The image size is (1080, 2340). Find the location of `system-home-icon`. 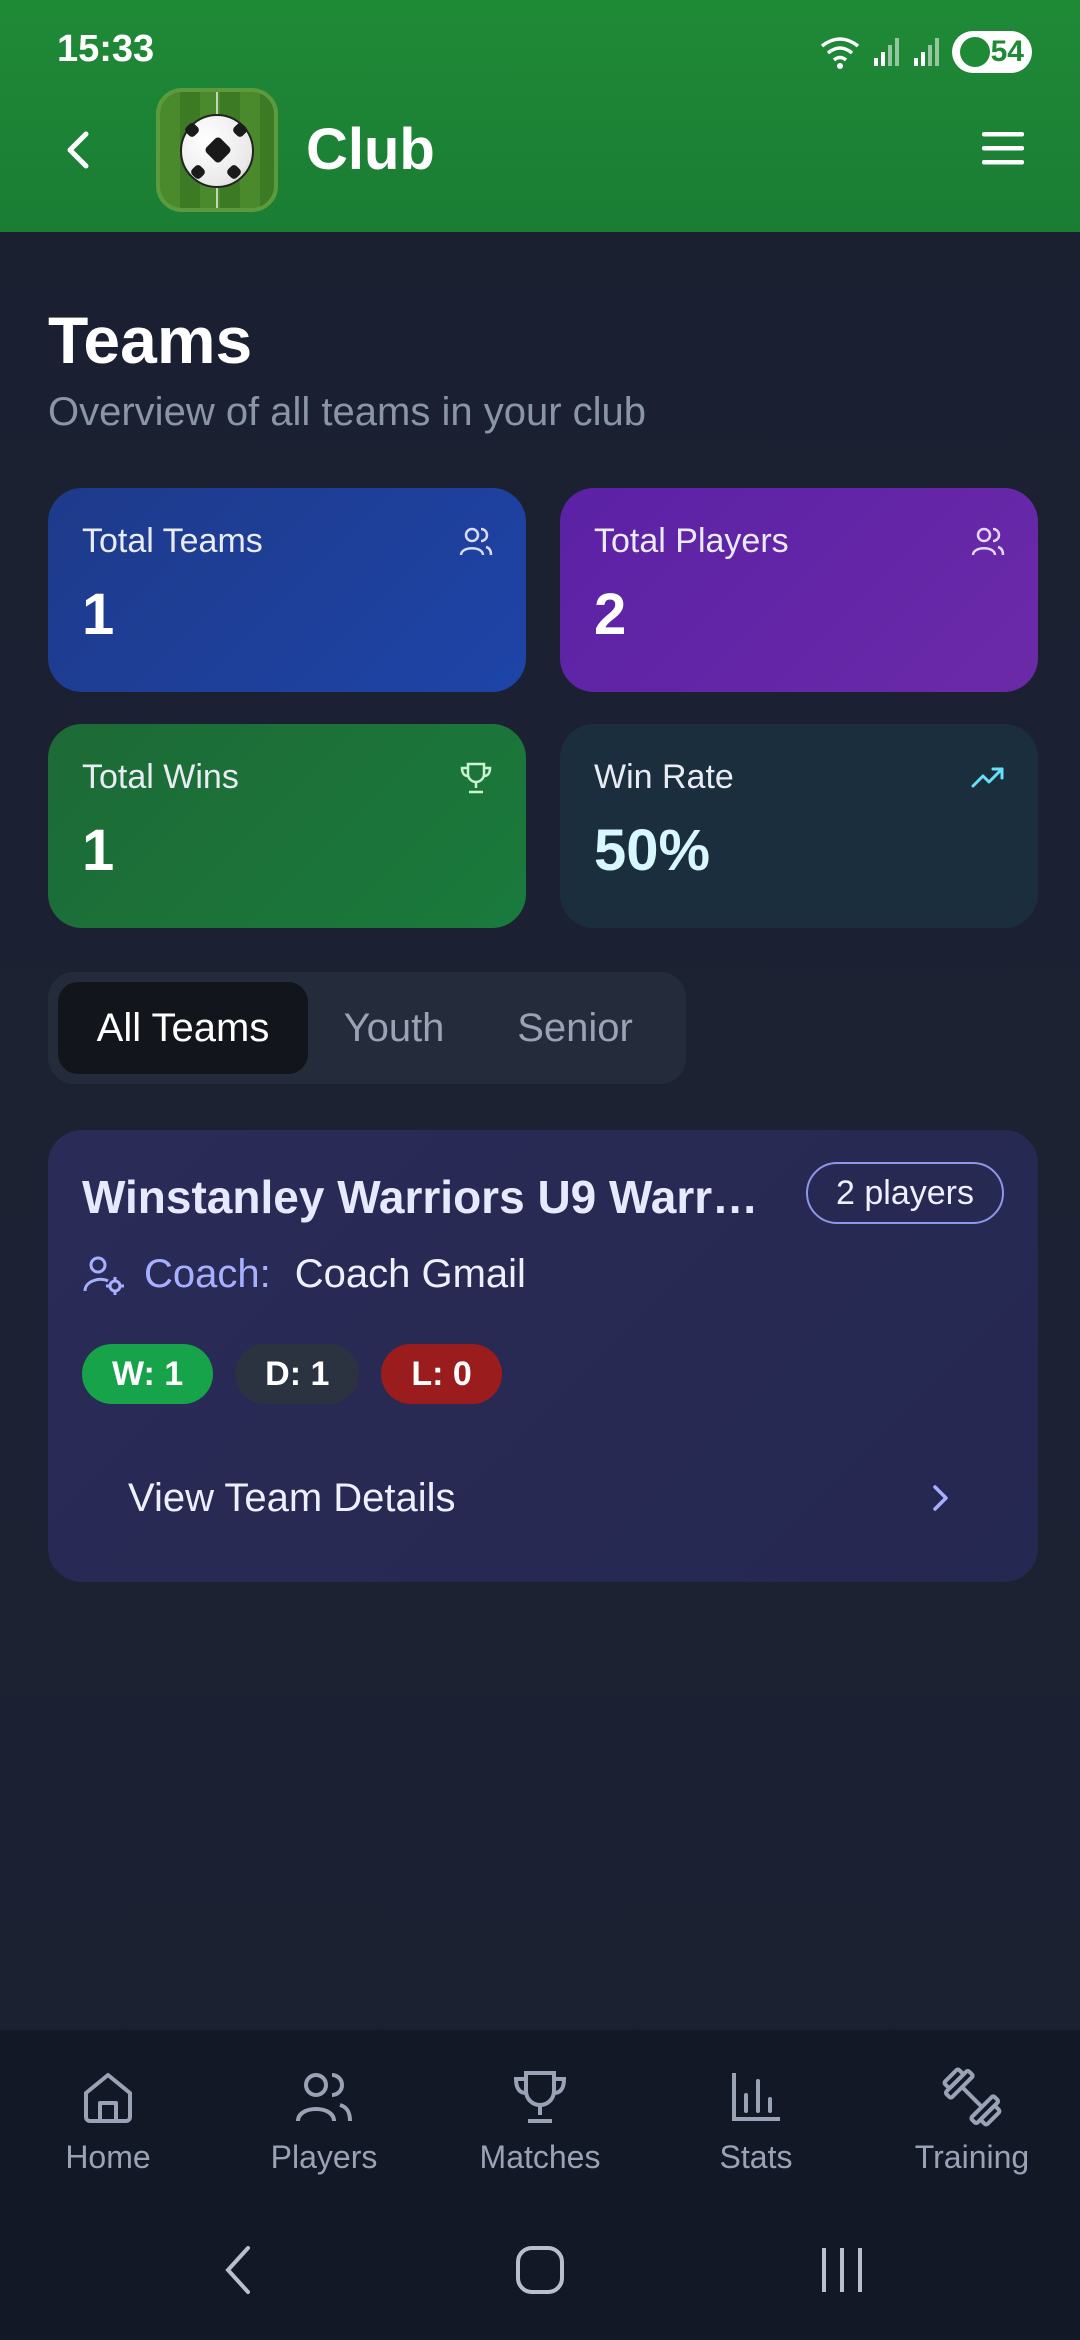

system-home-icon is located at coordinates (540, 2270).